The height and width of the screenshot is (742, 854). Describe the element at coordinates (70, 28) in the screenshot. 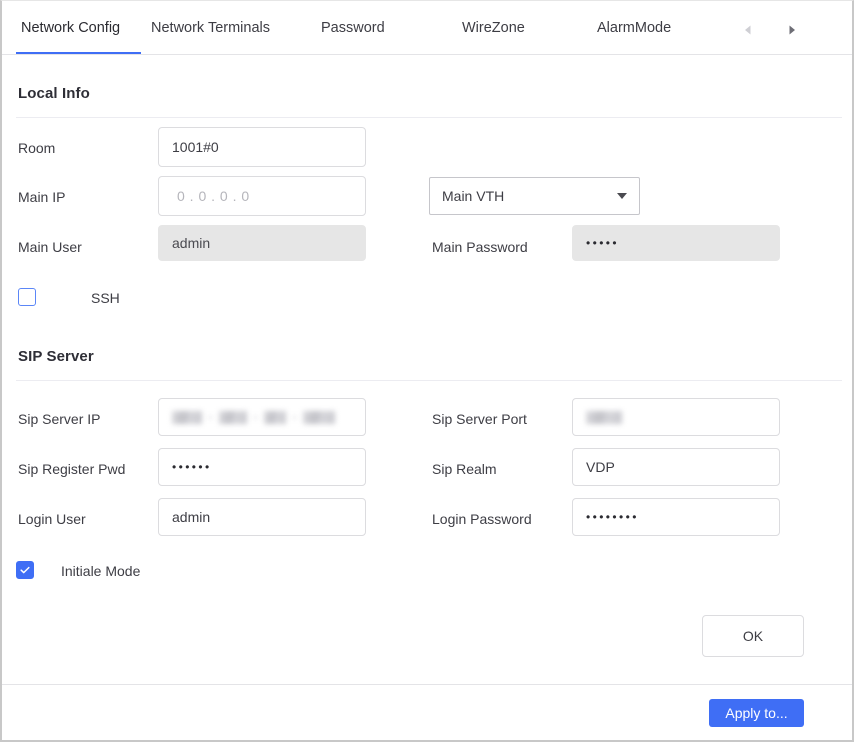

I see `tab-network-config: Network Config` at that location.